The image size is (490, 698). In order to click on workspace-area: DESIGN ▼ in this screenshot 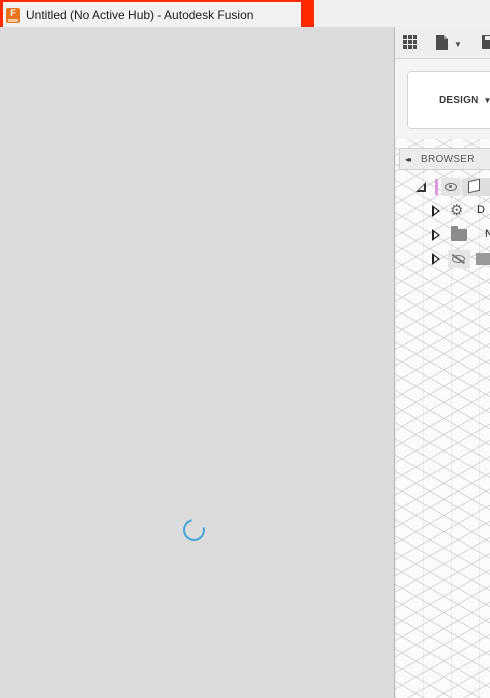, I will do `click(442, 99)`.